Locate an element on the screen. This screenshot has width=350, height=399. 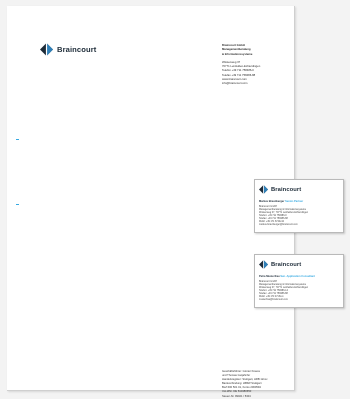
card-person-name: Petra Musterfrau is located at coordinates (269, 276).